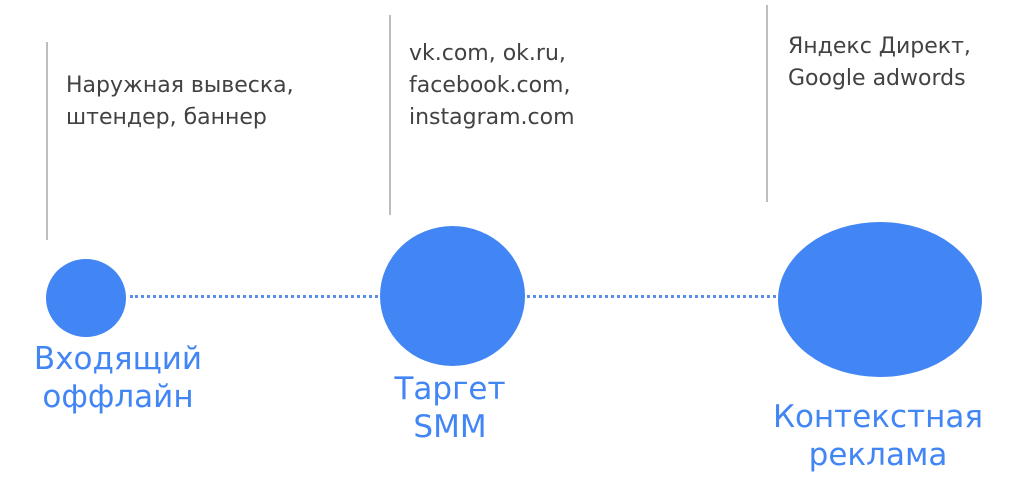  What do you see at coordinates (86, 298) in the screenshot?
I see `stage-1-circle` at bounding box center [86, 298].